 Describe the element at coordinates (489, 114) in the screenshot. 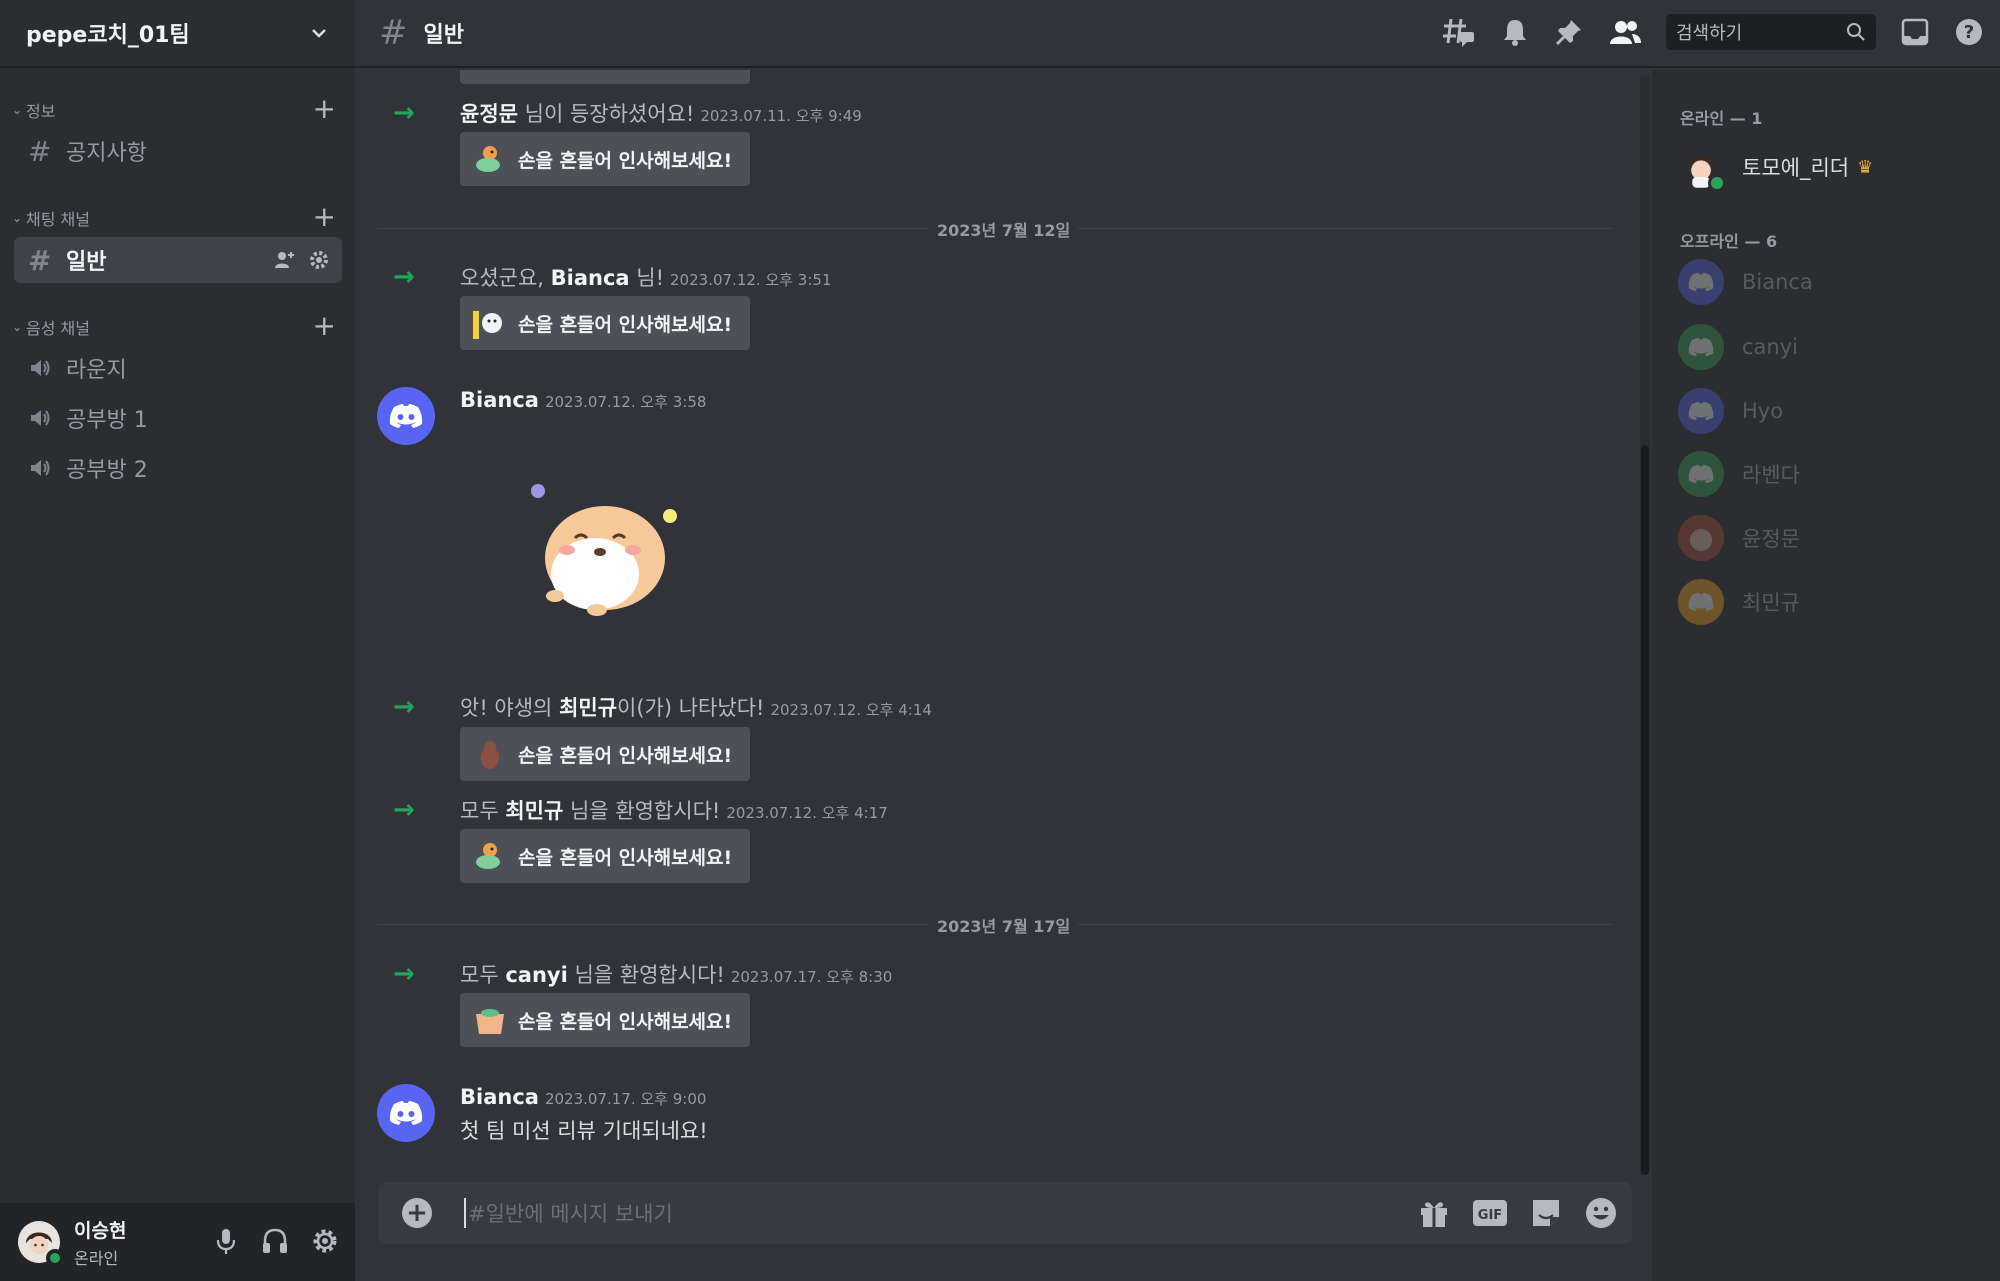

I see `message-username: 윤정문` at that location.